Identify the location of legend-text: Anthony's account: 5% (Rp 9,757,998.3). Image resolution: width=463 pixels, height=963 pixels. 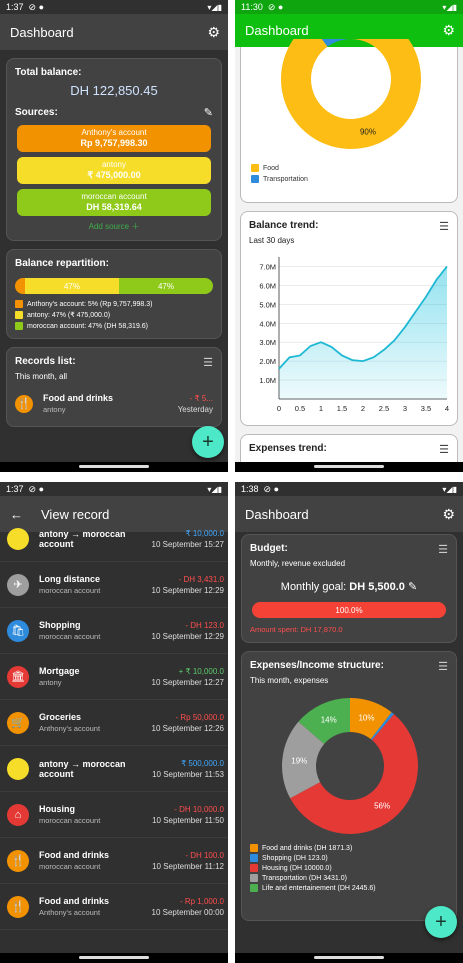
(90, 304).